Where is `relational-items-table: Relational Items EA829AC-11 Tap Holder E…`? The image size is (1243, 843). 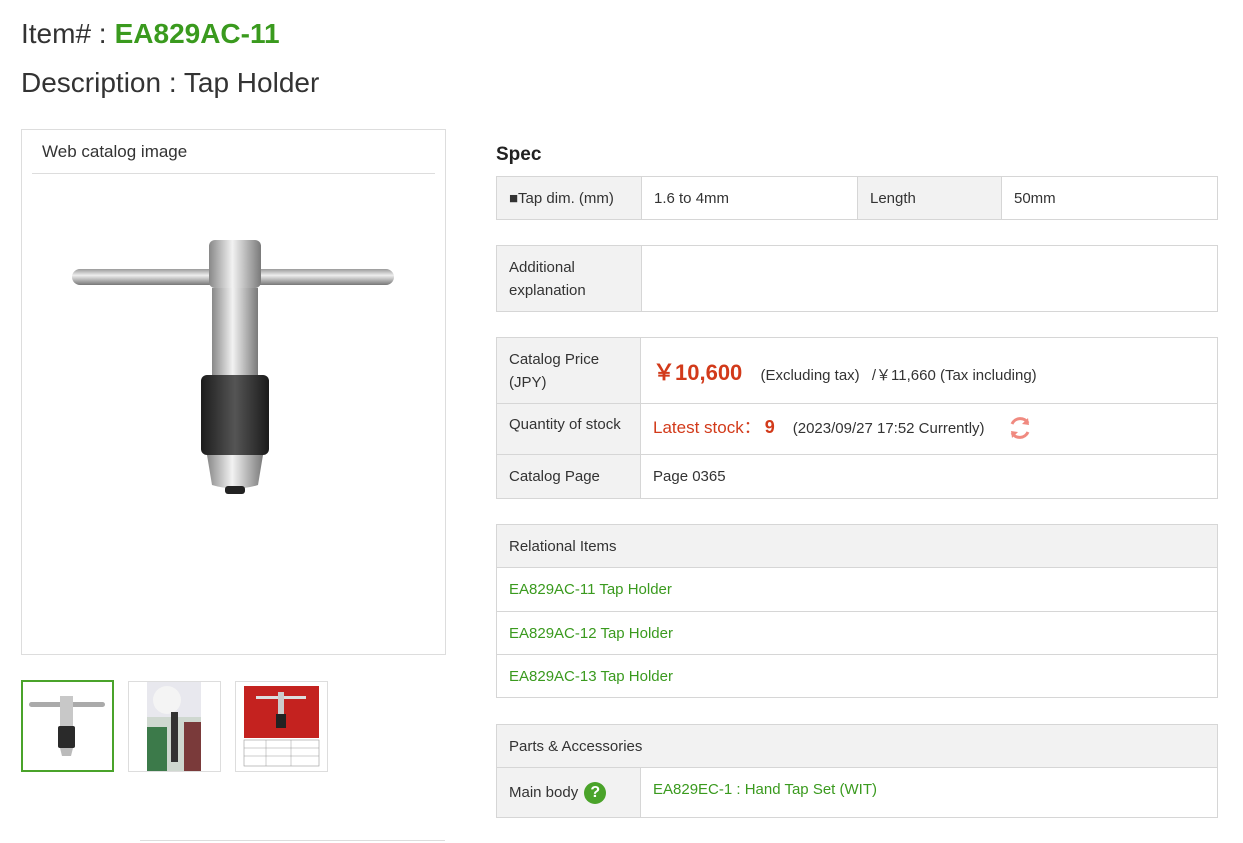 relational-items-table: Relational Items EA829AC-11 Tap Holder E… is located at coordinates (857, 611).